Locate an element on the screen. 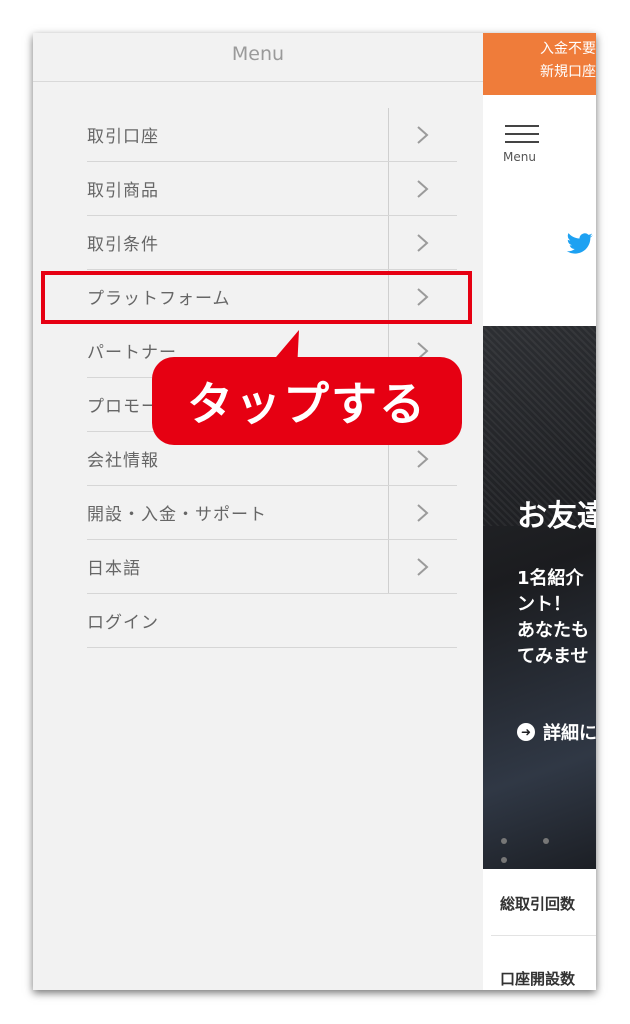  menu-item-label: プロモー is located at coordinates (123, 407).